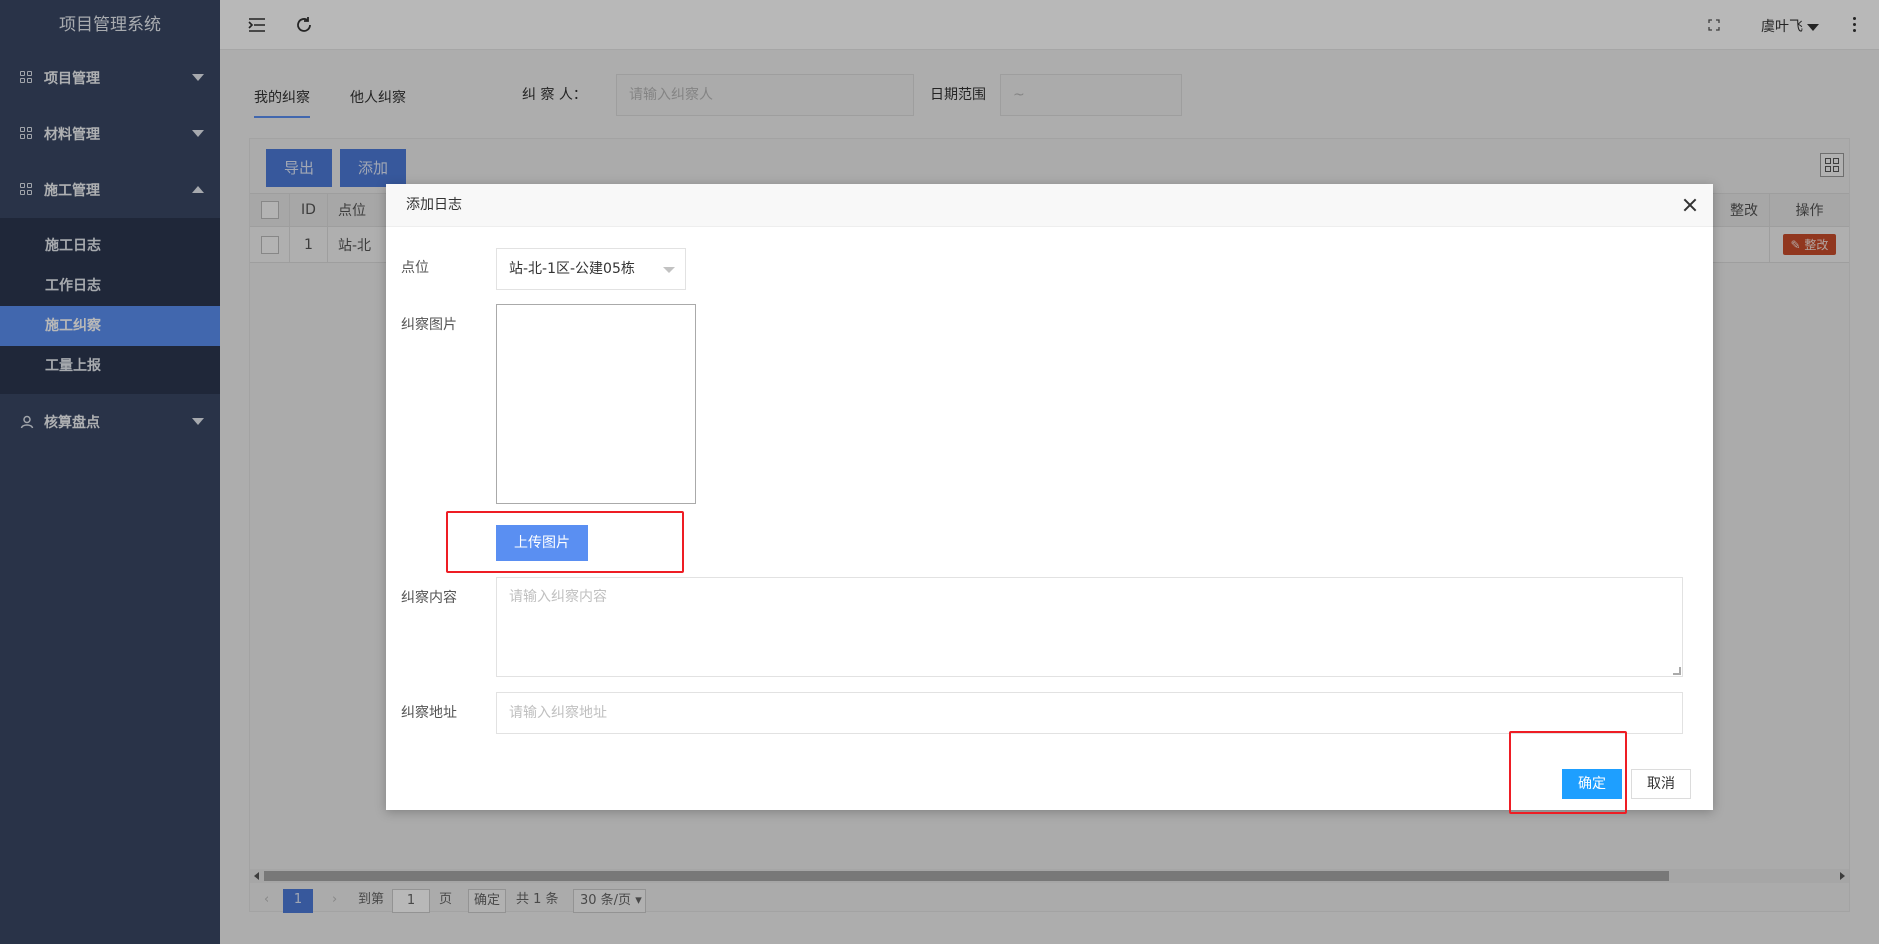  I want to click on content-label: 纠察内容, so click(429, 598).